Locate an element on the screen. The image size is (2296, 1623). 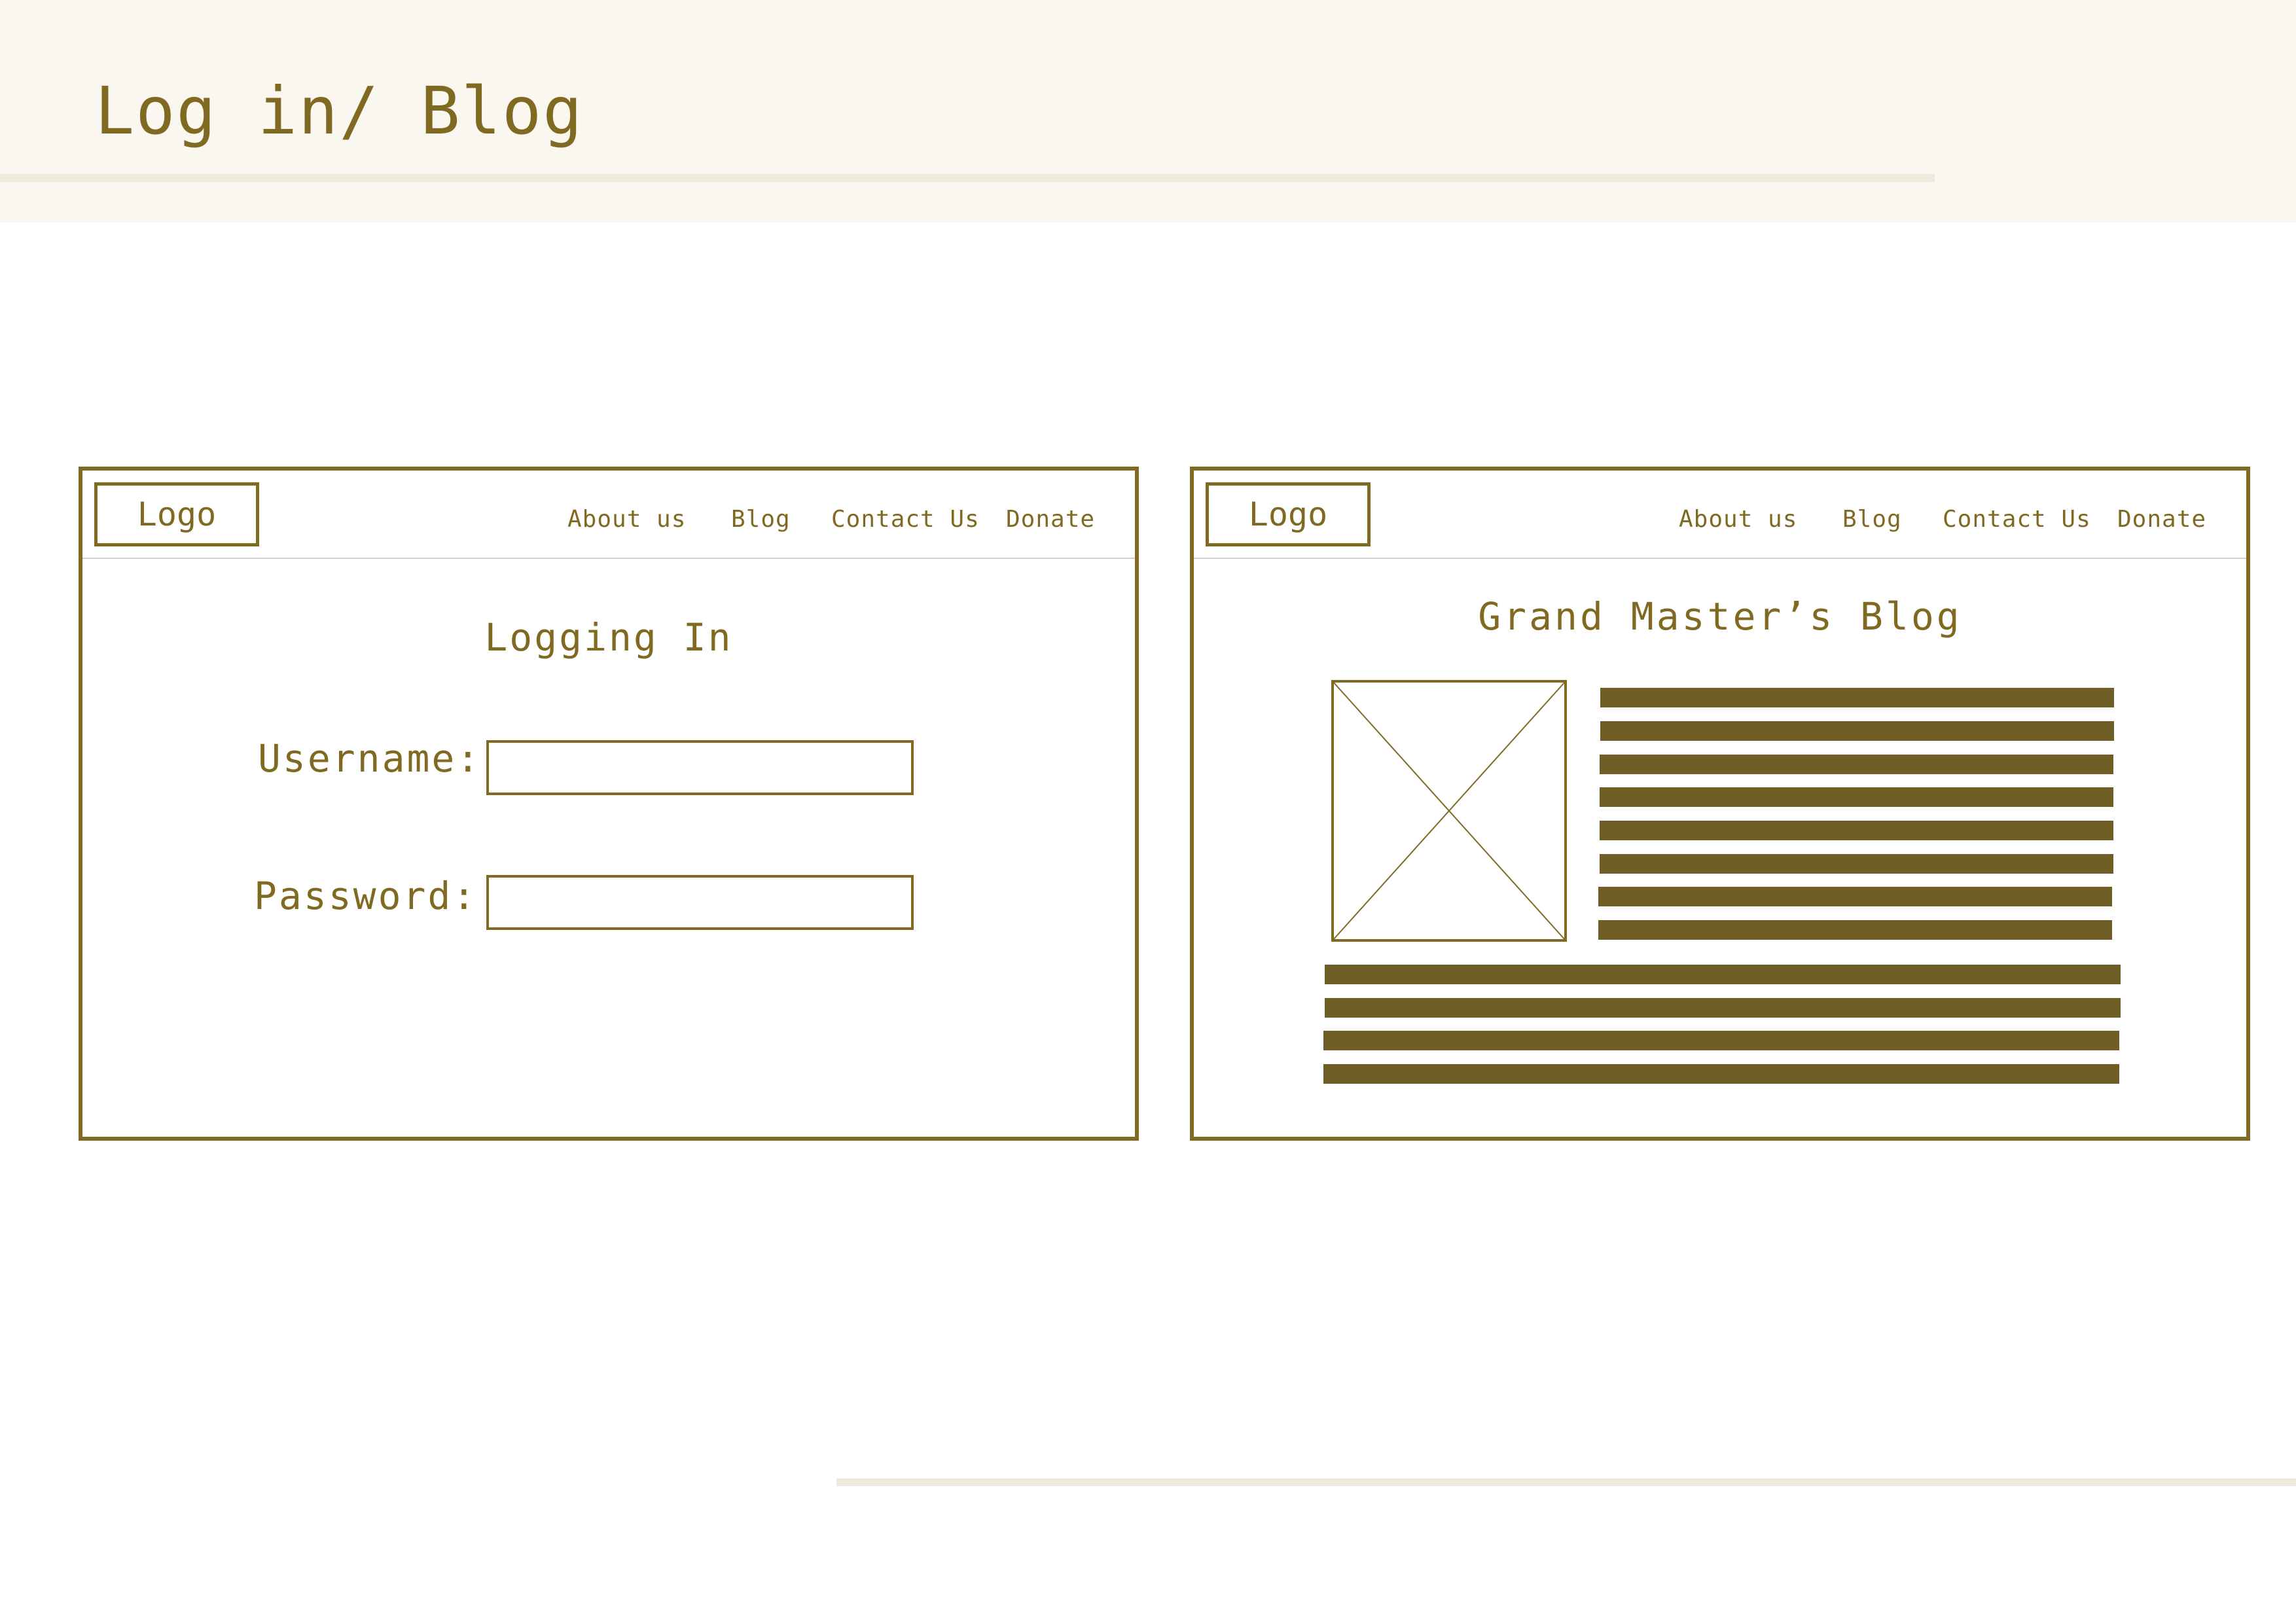
header-band: Log in/ Blog is located at coordinates (1148, 111).